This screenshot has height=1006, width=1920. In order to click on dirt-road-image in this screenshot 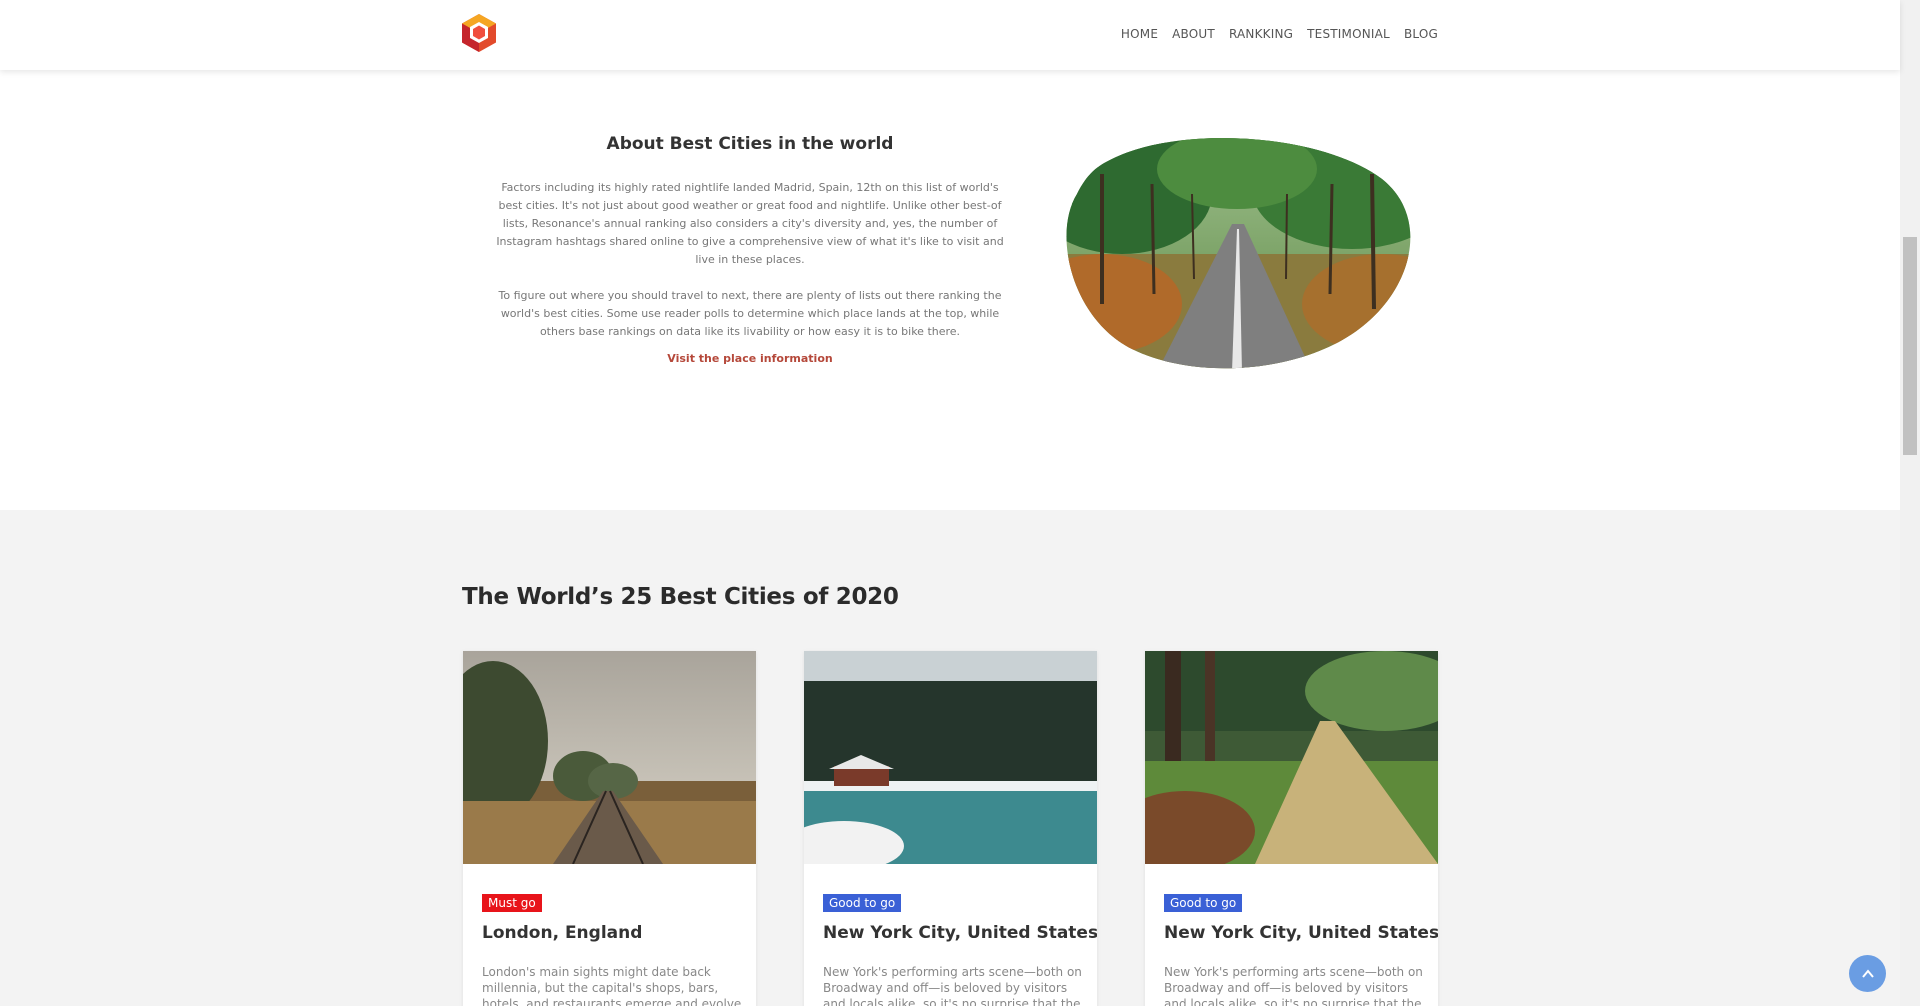, I will do `click(1291, 757)`.